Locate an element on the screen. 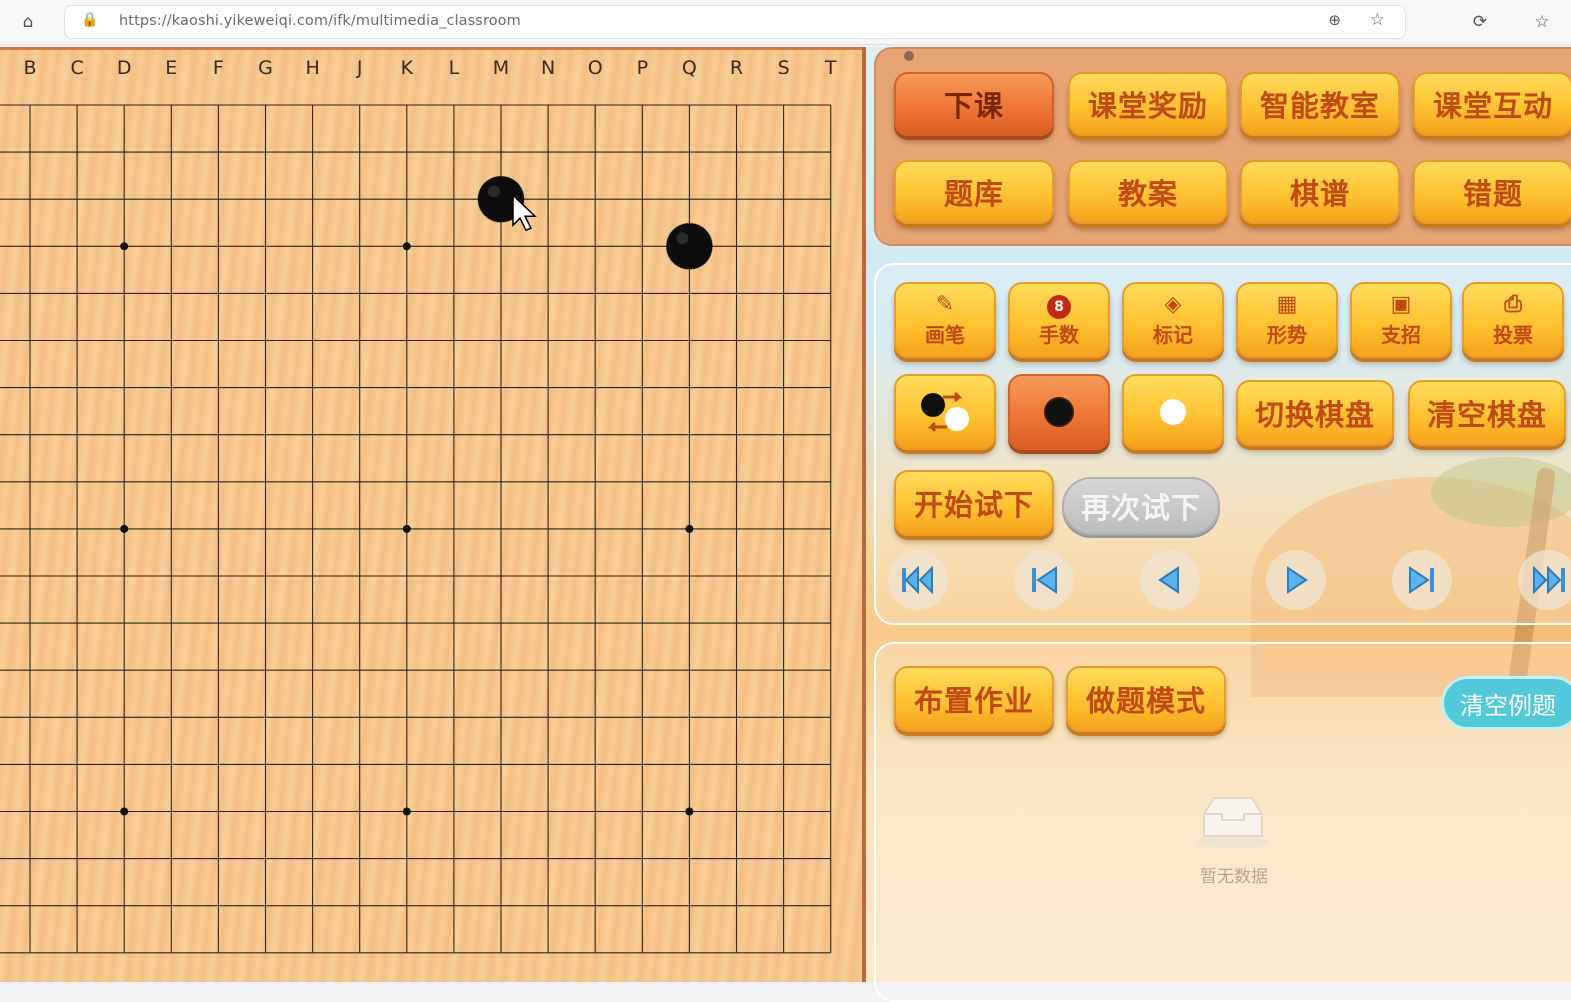 The height and width of the screenshot is (1002, 1571). mark-tool-label: 标记 is located at coordinates (1173, 334).